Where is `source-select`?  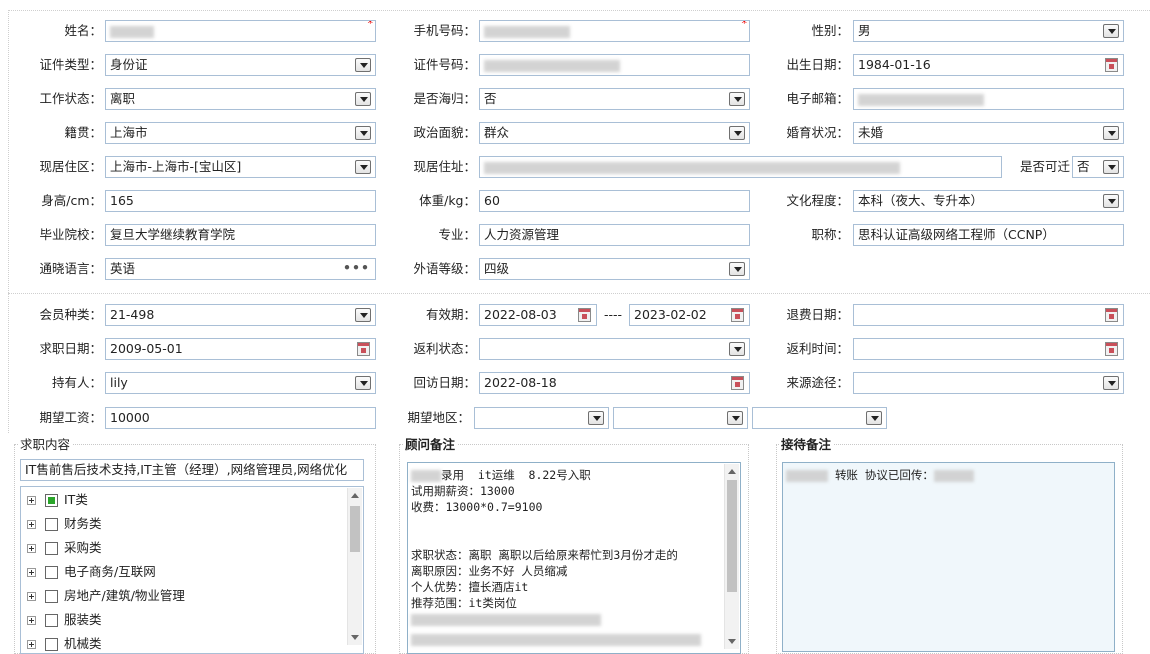
source-select is located at coordinates (988, 383).